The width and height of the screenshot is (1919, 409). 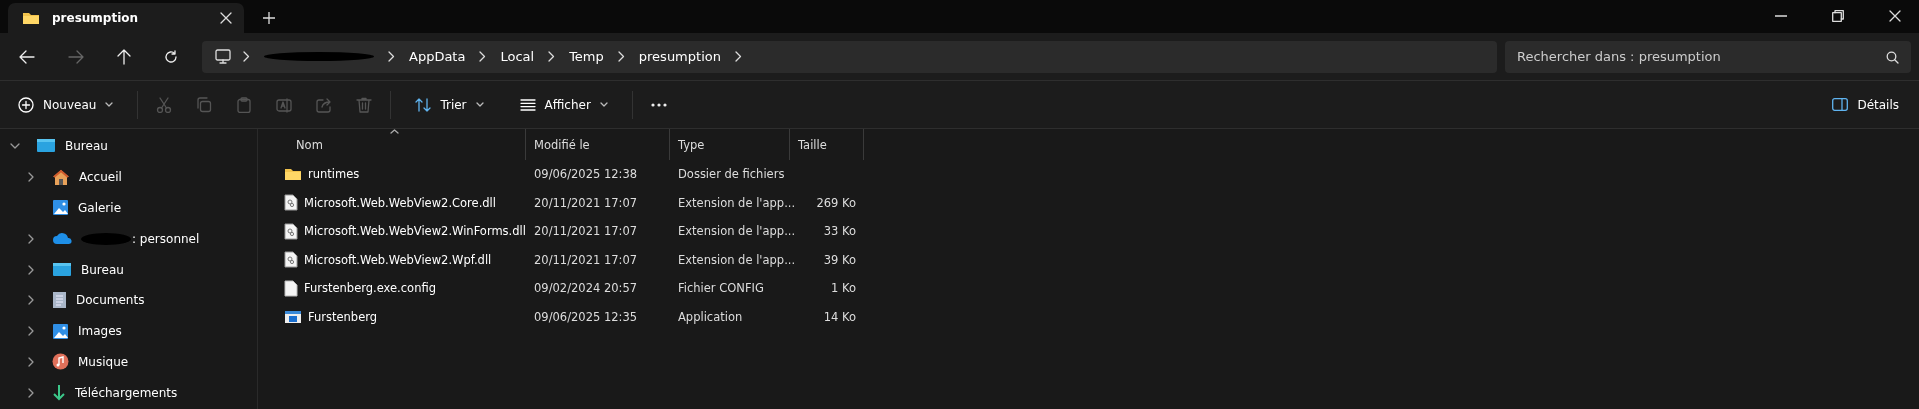 What do you see at coordinates (291, 288) in the screenshot?
I see `document-icon` at bounding box center [291, 288].